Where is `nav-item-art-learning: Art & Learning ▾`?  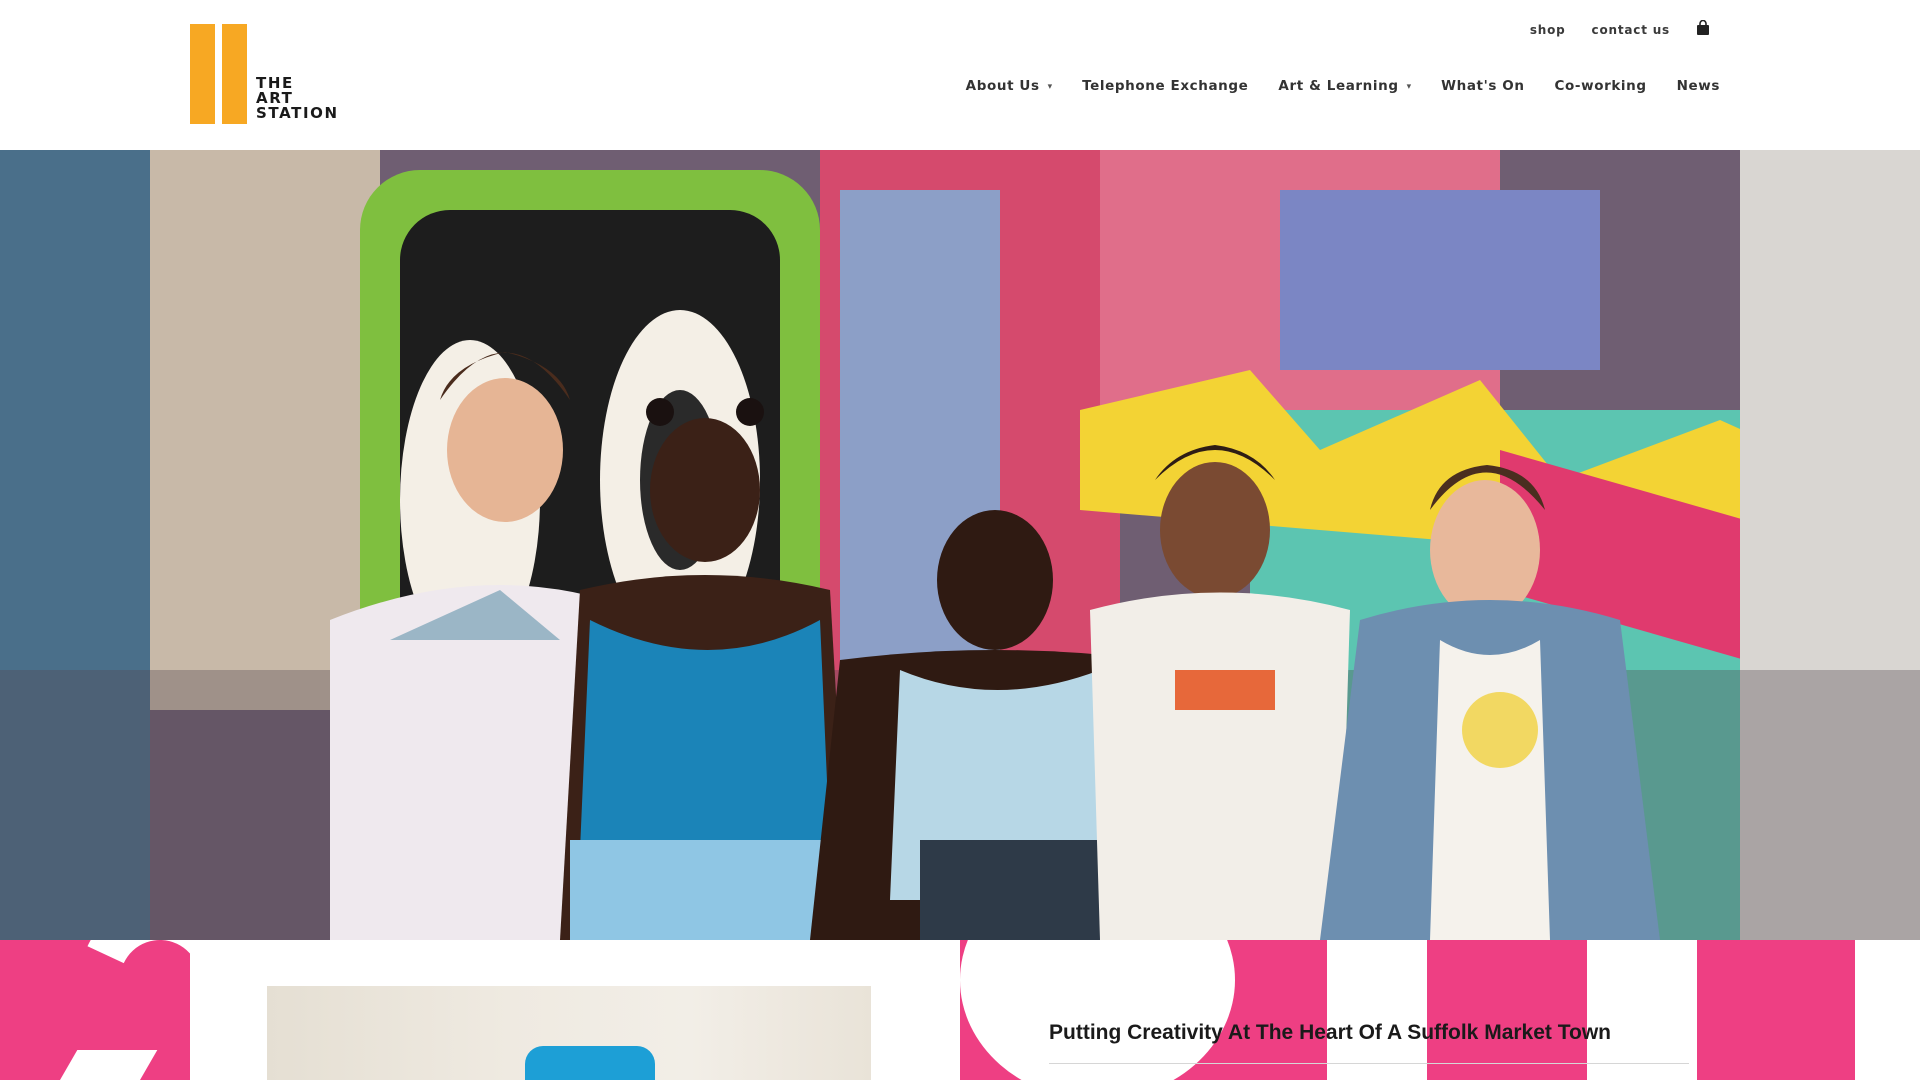
nav-item-art-learning: Art & Learning ▾ is located at coordinates (1344, 86).